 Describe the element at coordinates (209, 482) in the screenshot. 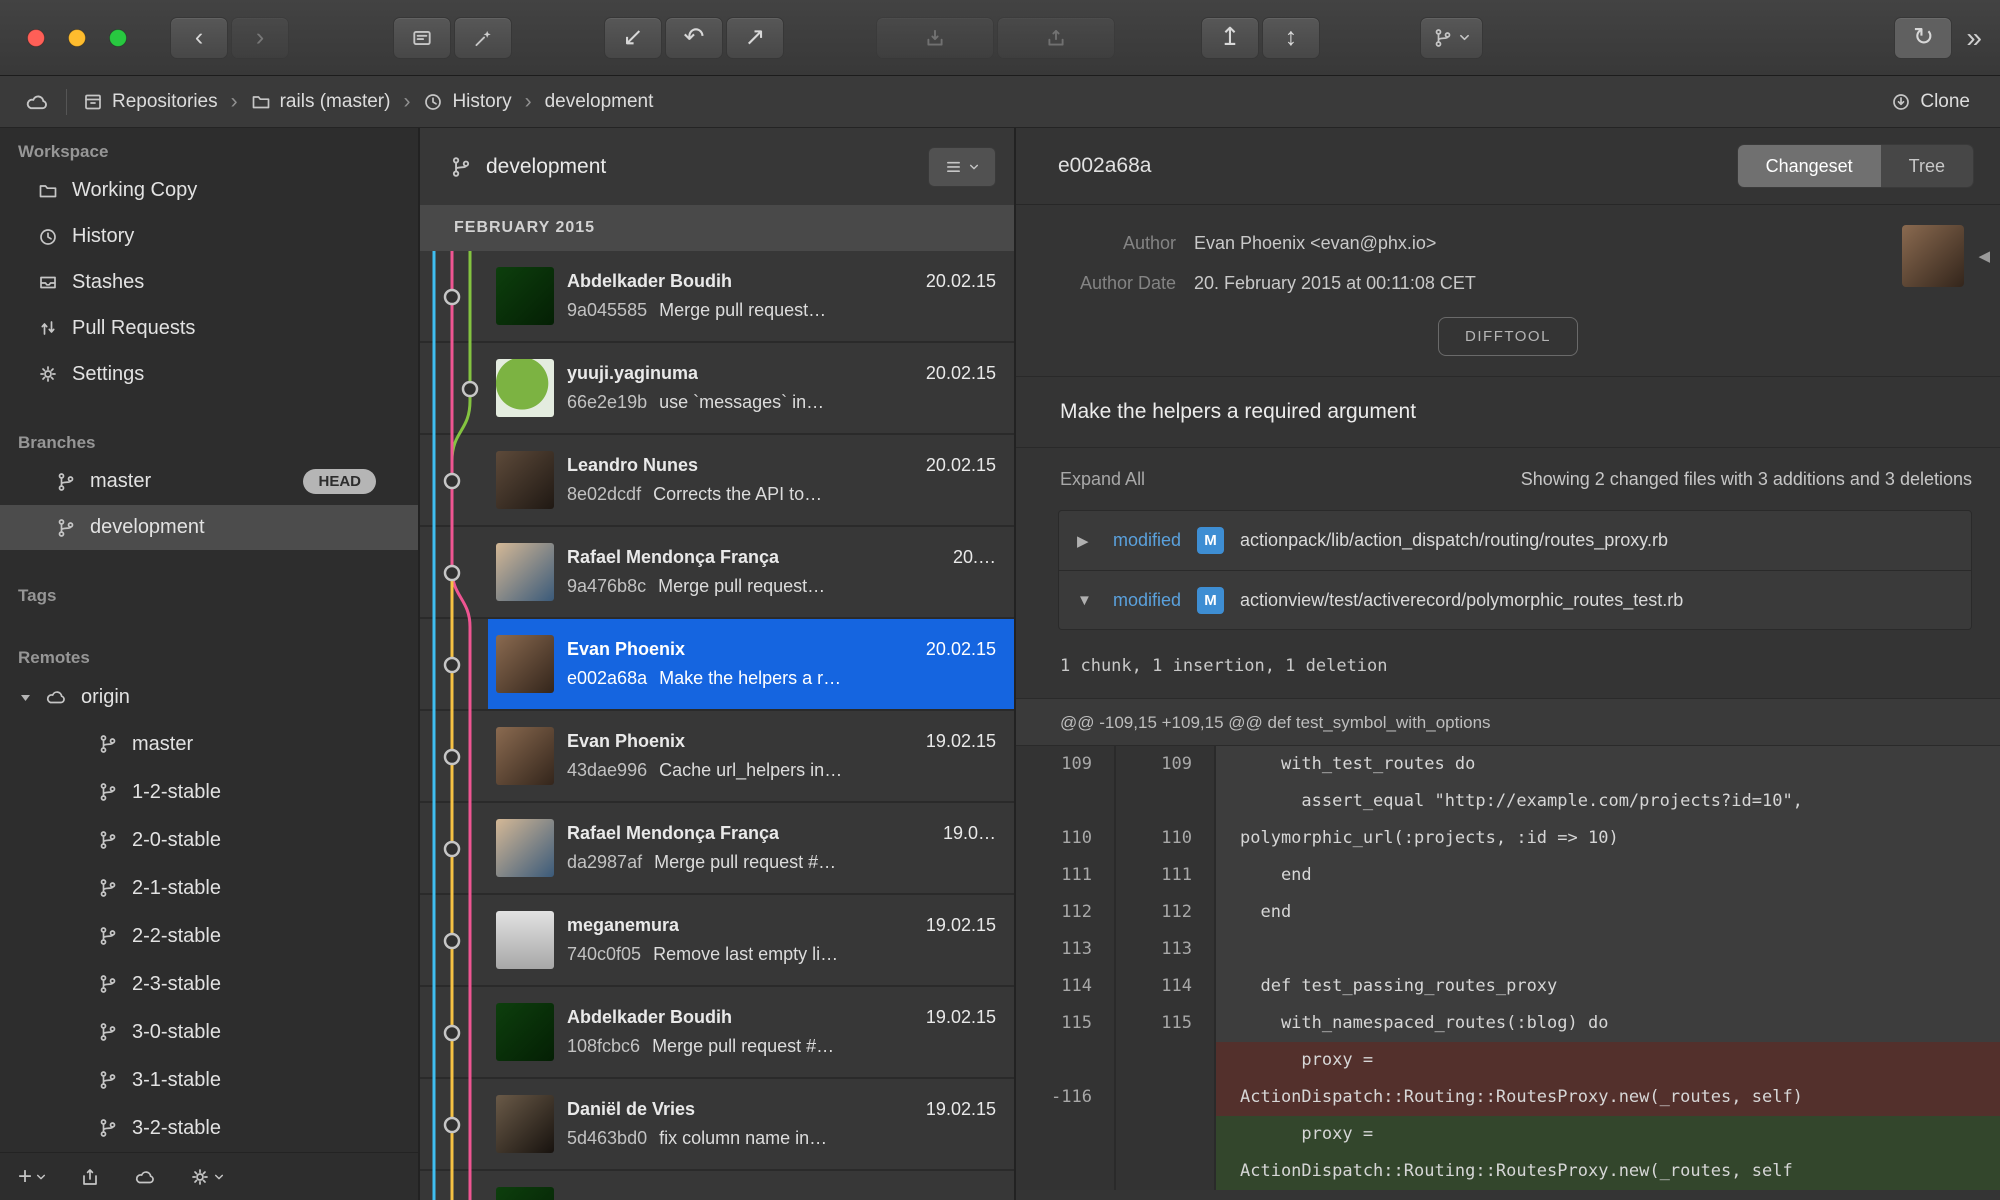

I see `sidebar-branch-master: master HEAD` at that location.